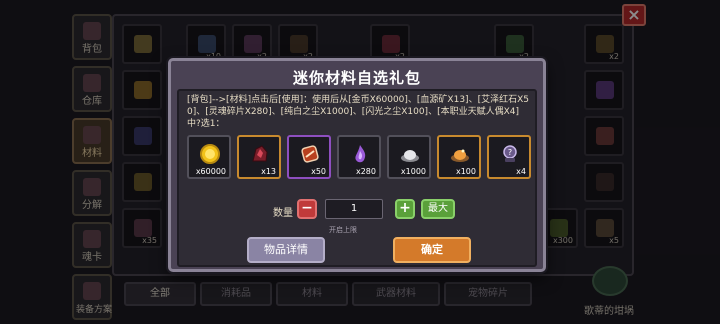 The width and height of the screenshot is (720, 324). I want to click on reward-option-talent-doll: ? x4, so click(509, 157).